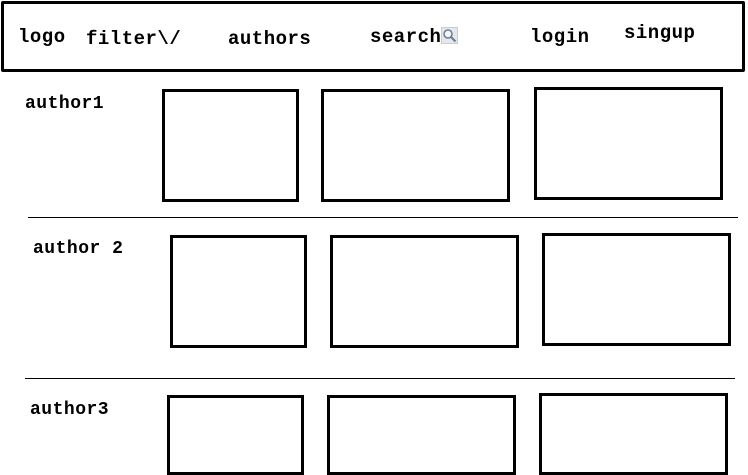  What do you see at coordinates (659, 33) in the screenshot?
I see `signup-link: singup` at bounding box center [659, 33].